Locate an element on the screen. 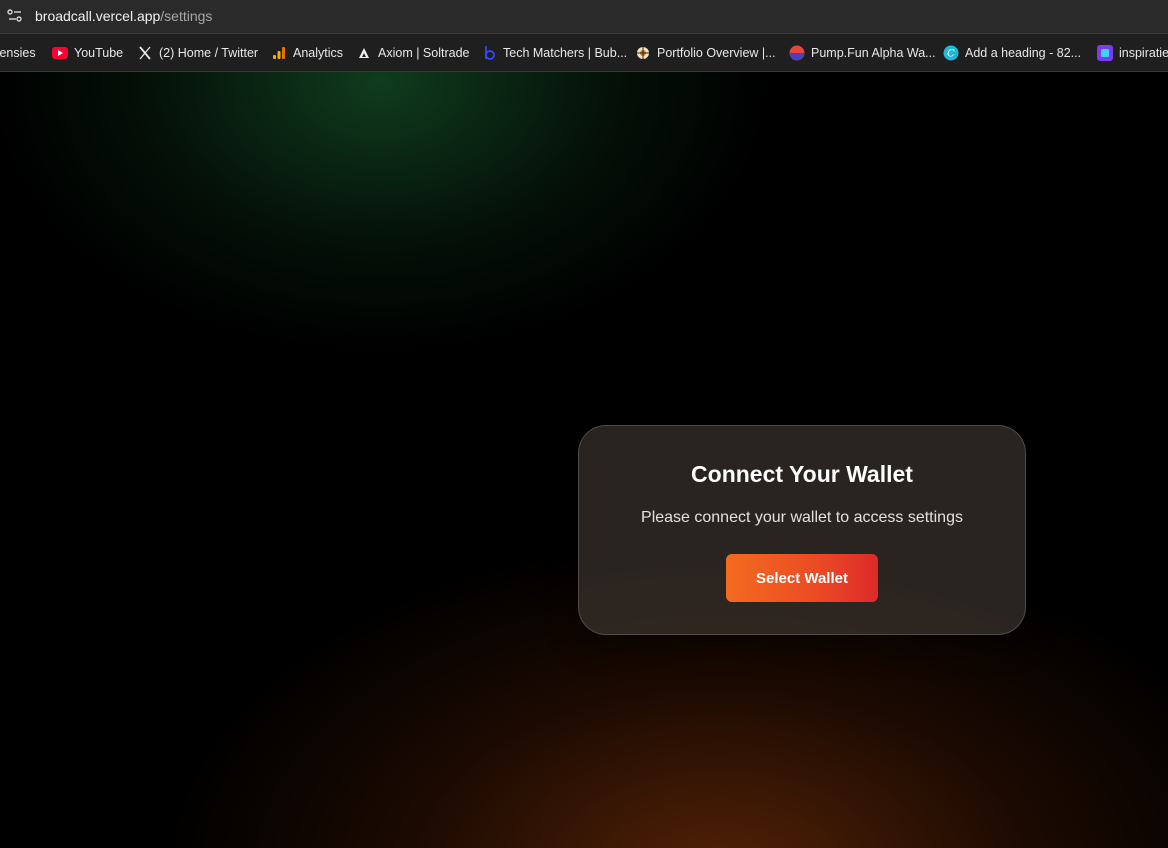 The height and width of the screenshot is (848, 1168). site-info-icon is located at coordinates (15, 16).